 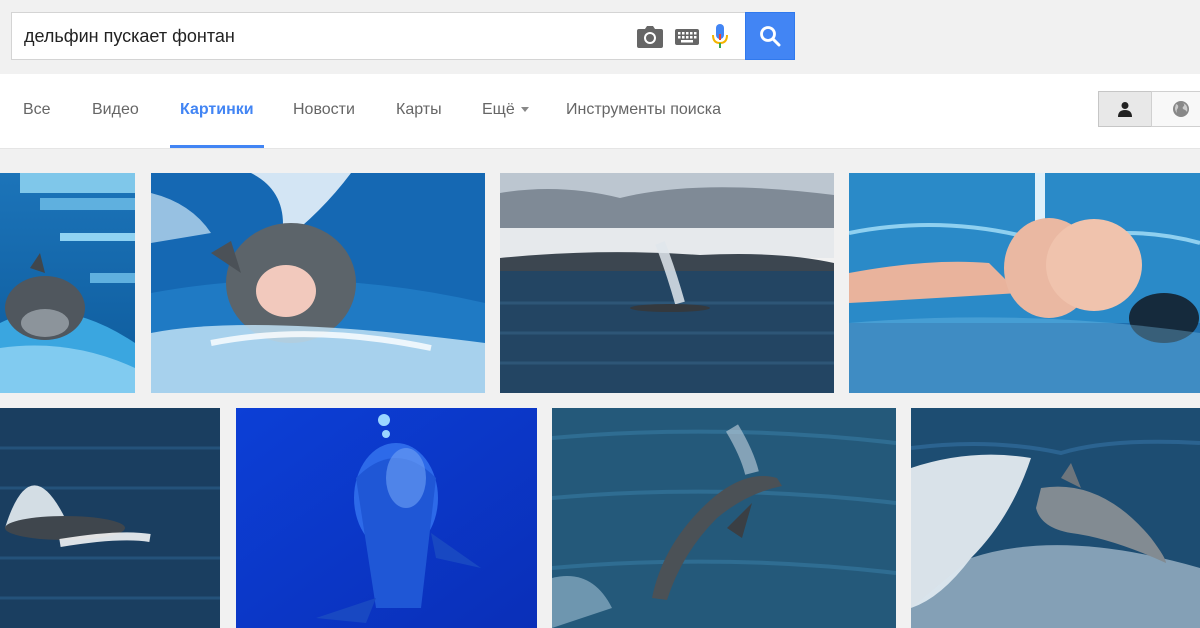 I want to click on keyboard-icon, so click(x=687, y=37).